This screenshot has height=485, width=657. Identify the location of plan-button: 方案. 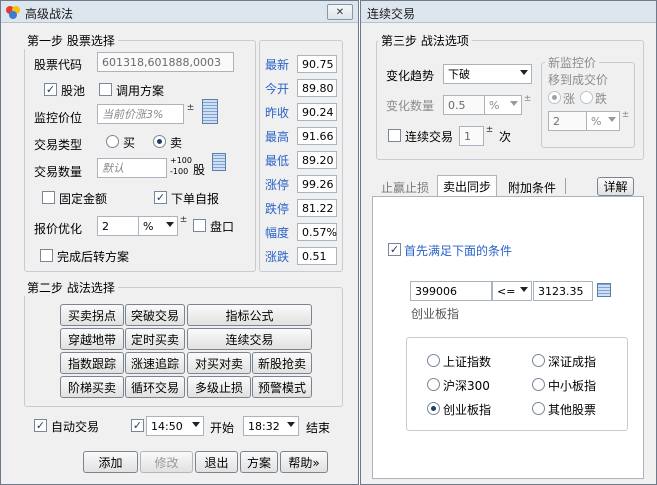
(259, 462).